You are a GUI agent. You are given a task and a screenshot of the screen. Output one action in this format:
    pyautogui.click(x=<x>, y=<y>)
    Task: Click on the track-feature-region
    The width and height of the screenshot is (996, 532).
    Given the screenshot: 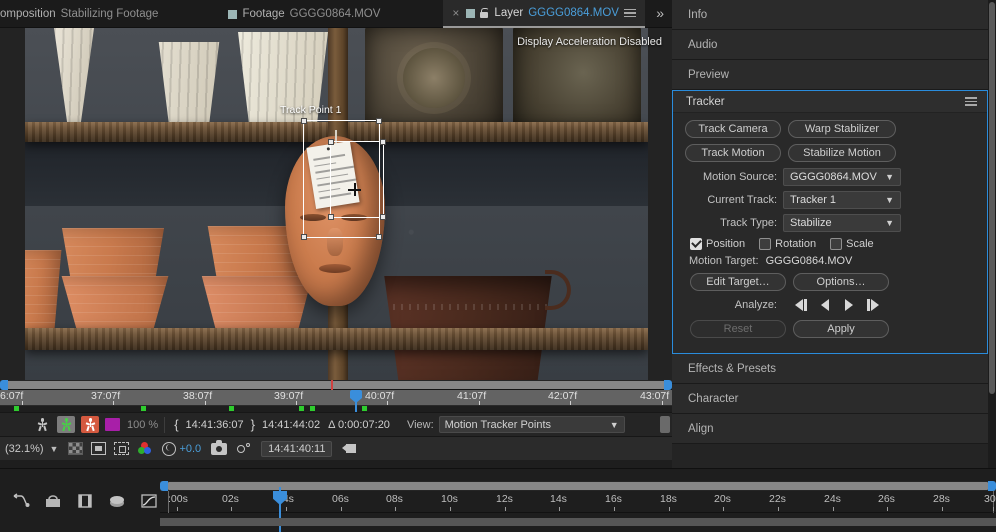 What is the action you would take?
    pyautogui.click(x=357, y=179)
    